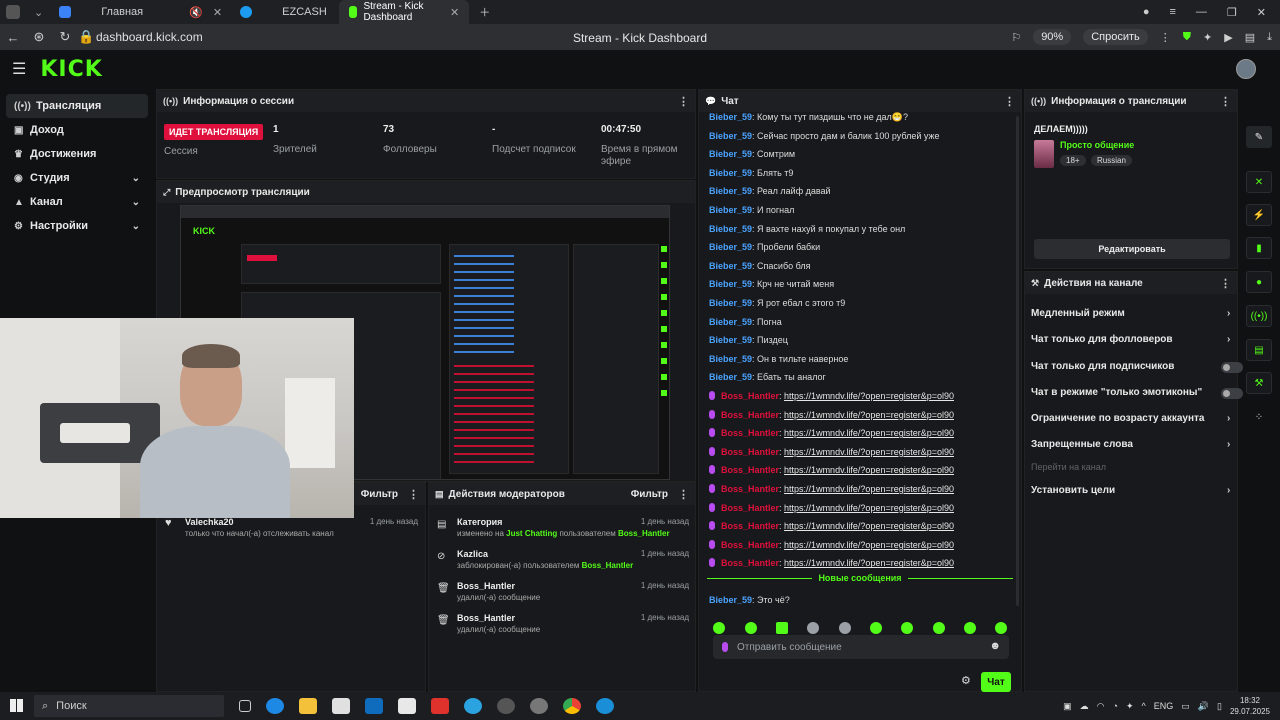 The image size is (1280, 720). Describe the element at coordinates (1017, 361) in the screenshot. I see `chat-scrollbar` at that location.